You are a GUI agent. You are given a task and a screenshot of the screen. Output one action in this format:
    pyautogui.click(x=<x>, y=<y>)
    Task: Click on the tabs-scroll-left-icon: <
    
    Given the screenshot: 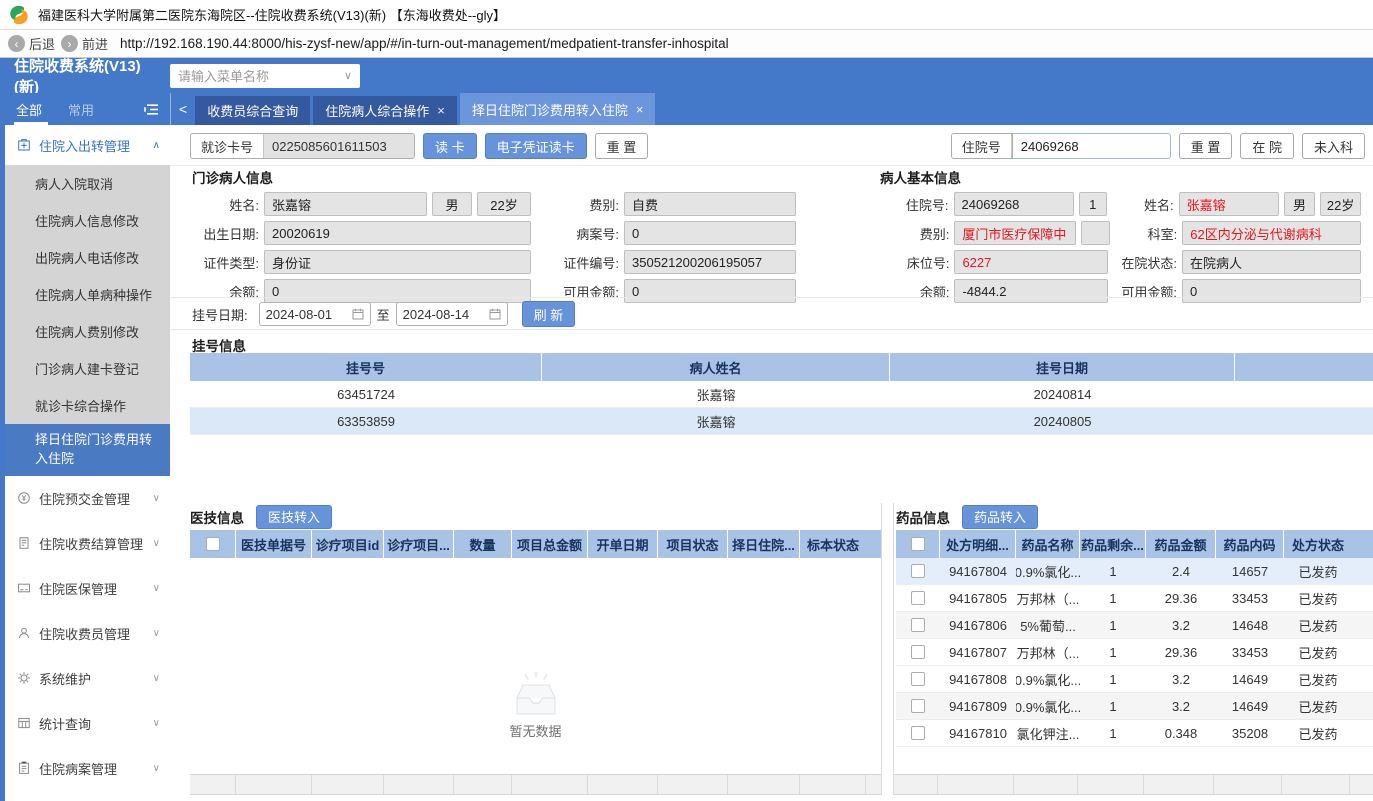 What is the action you would take?
    pyautogui.click(x=186, y=109)
    